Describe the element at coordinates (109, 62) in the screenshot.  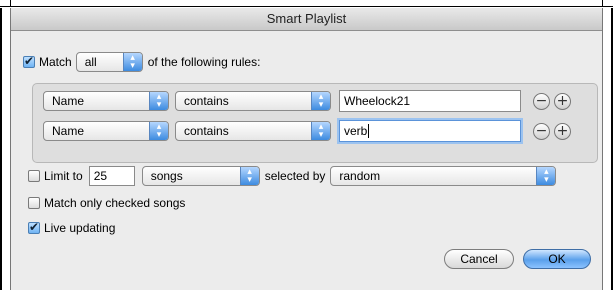
I see `match-mode-popup: all ▴ ▾` at that location.